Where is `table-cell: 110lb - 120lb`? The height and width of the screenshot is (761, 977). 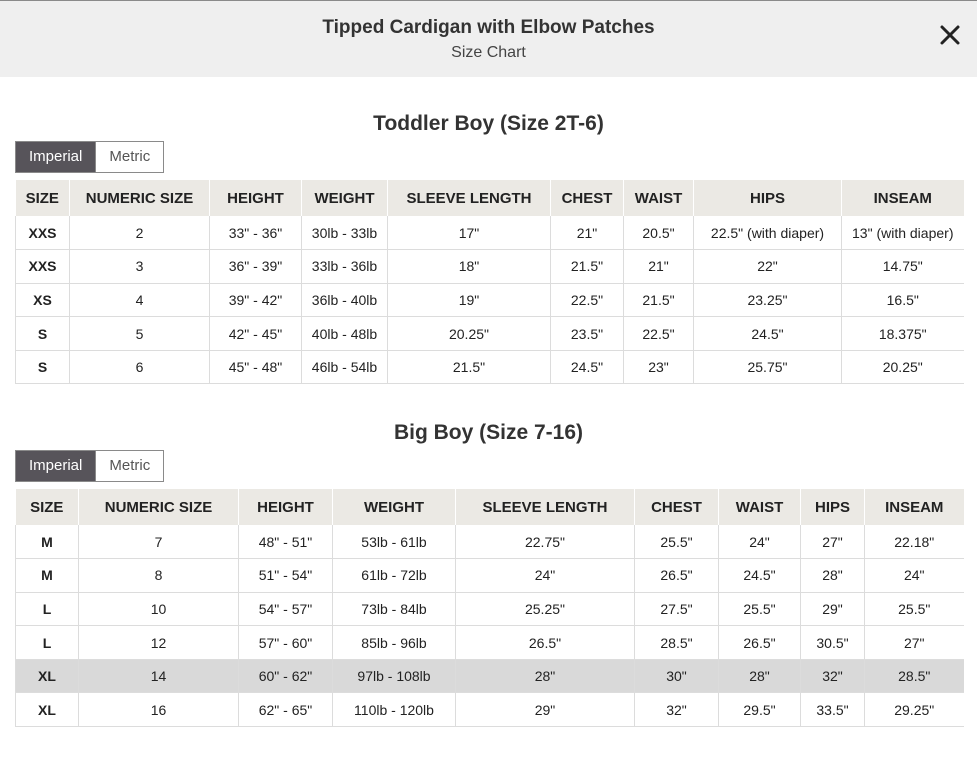 table-cell: 110lb - 120lb is located at coordinates (394, 710).